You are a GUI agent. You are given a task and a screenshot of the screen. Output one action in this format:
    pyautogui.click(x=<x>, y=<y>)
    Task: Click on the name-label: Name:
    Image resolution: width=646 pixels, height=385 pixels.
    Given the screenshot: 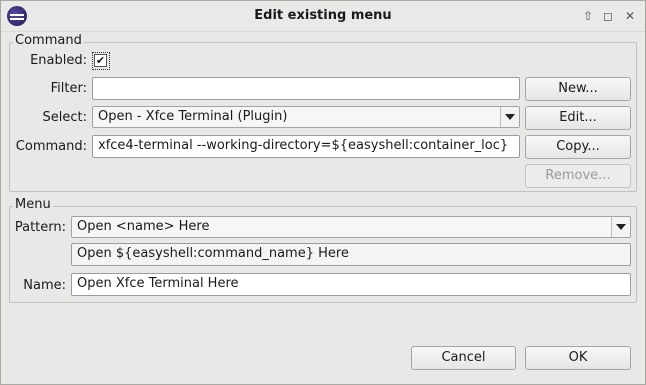 What is the action you would take?
    pyautogui.click(x=44, y=285)
    